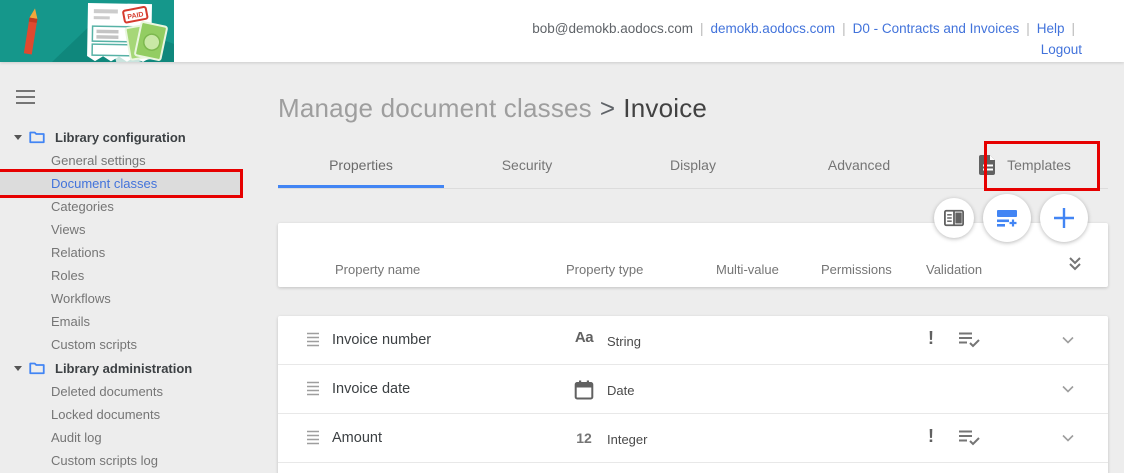 This screenshot has width=1124, height=473. I want to click on date-type-icon, so click(584, 390).